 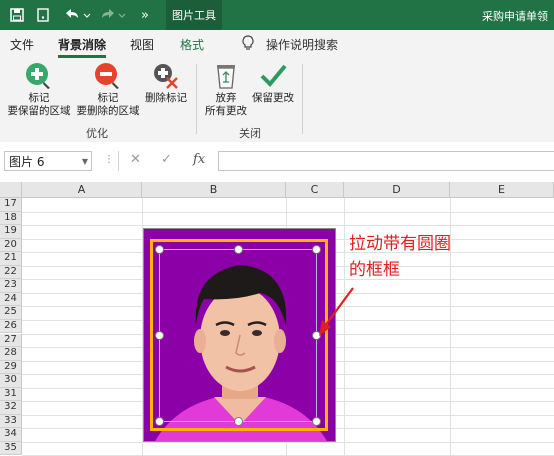 What do you see at coordinates (113, 15) in the screenshot?
I see `redo-icon` at bounding box center [113, 15].